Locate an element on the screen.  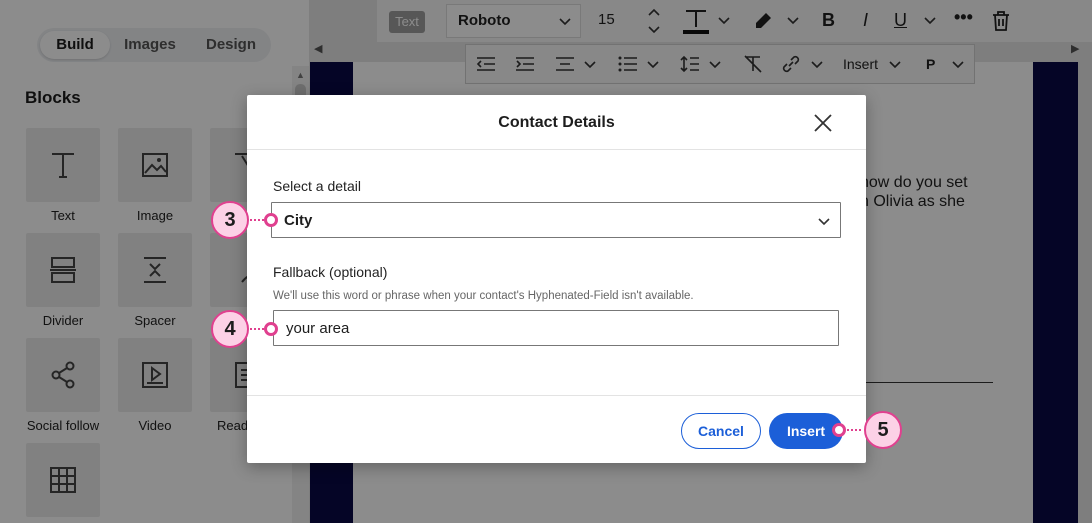
cancel-button: Cancel is located at coordinates (721, 431).